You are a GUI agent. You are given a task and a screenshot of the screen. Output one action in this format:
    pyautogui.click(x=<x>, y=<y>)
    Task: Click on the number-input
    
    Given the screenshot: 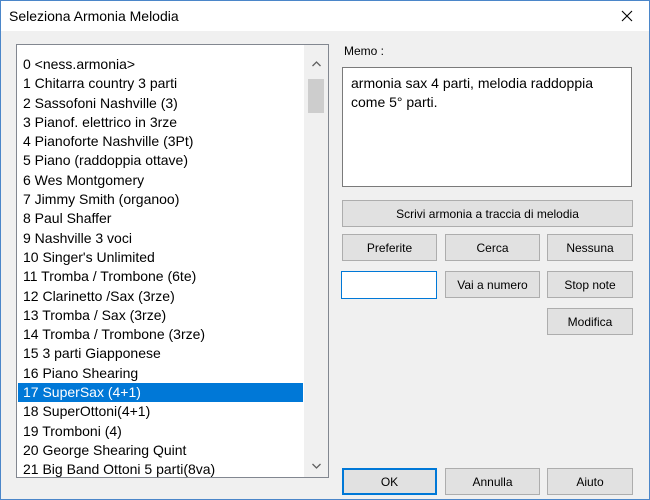 What is the action you would take?
    pyautogui.click(x=389, y=285)
    